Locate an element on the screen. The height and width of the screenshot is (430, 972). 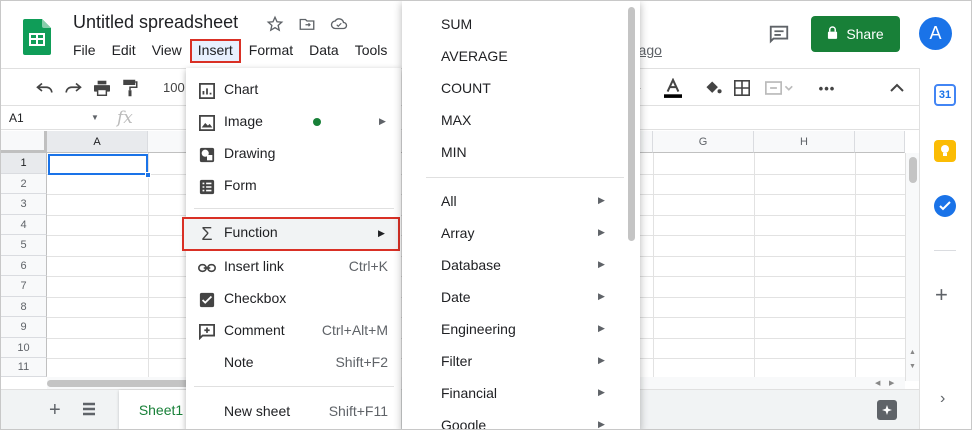
keep-icon is located at coordinates (945, 151).